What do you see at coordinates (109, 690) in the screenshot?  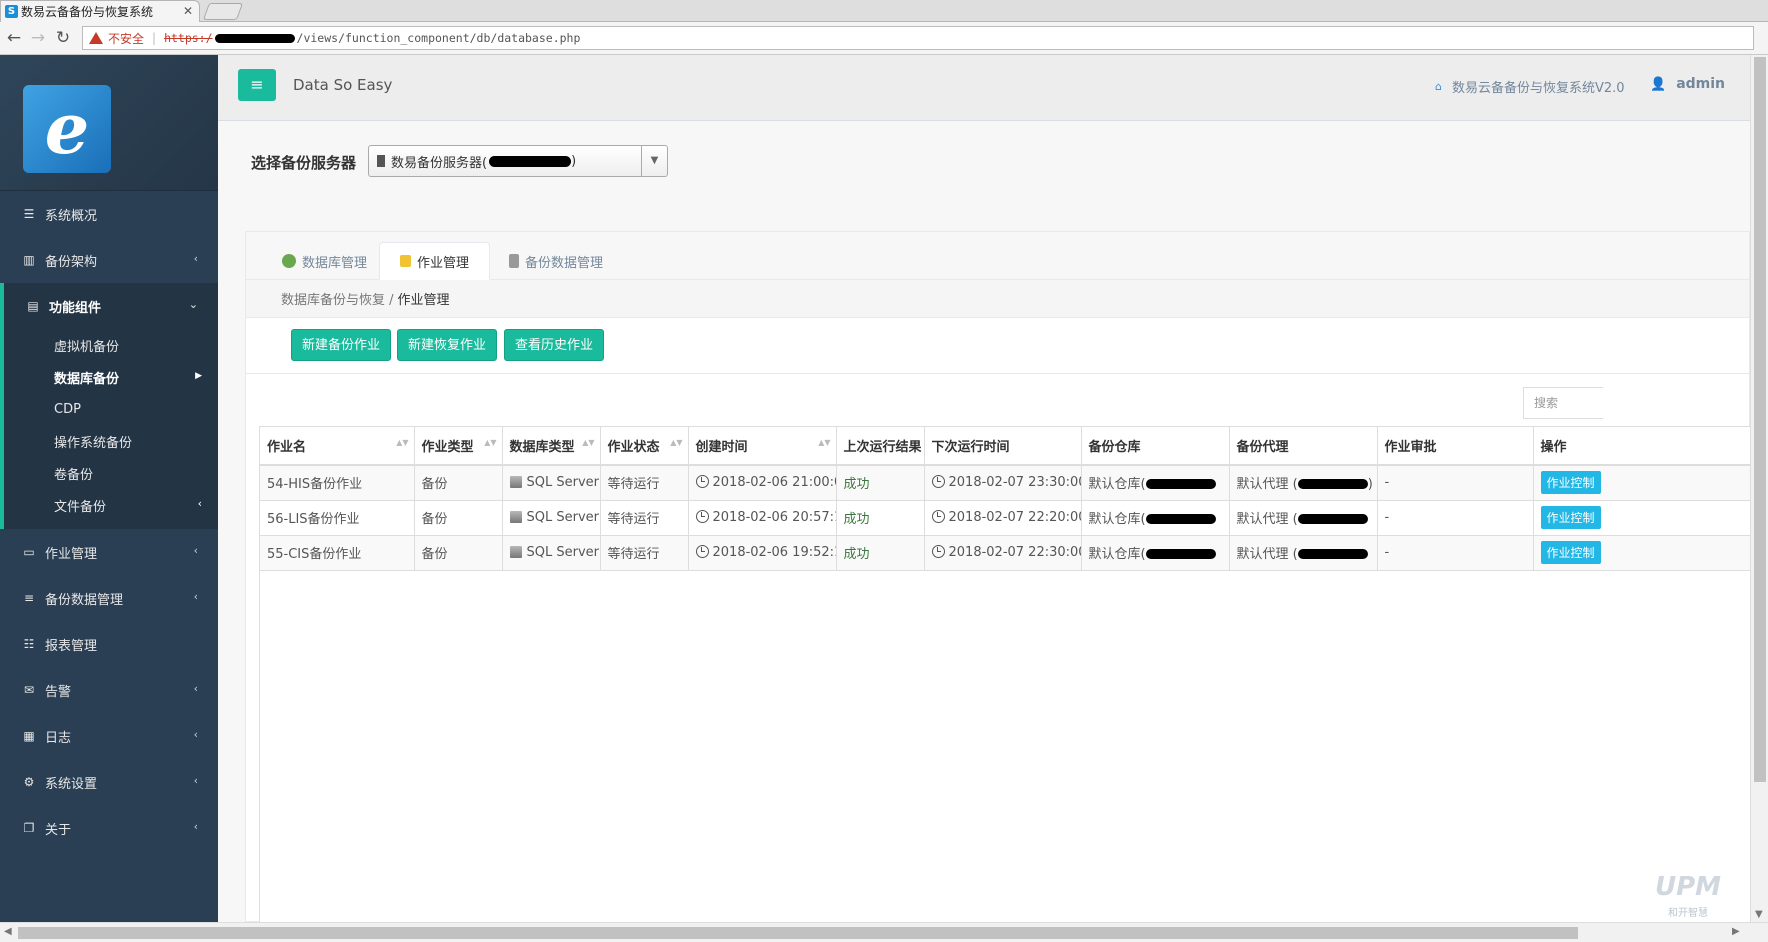 I see `sidebar-item-alerts: ✉ 告警 ‹` at bounding box center [109, 690].